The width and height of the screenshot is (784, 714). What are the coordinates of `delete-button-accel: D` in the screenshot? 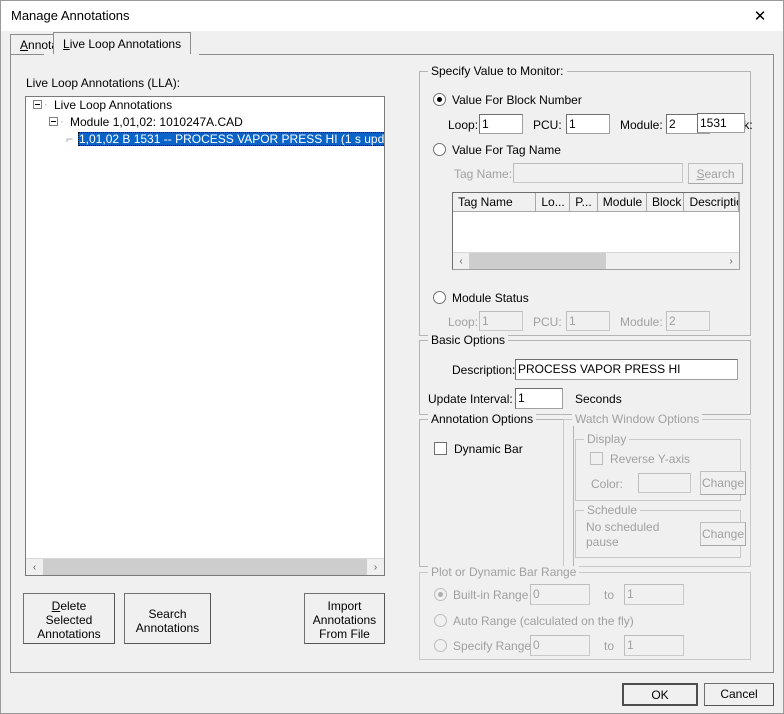 It's located at (56, 606).